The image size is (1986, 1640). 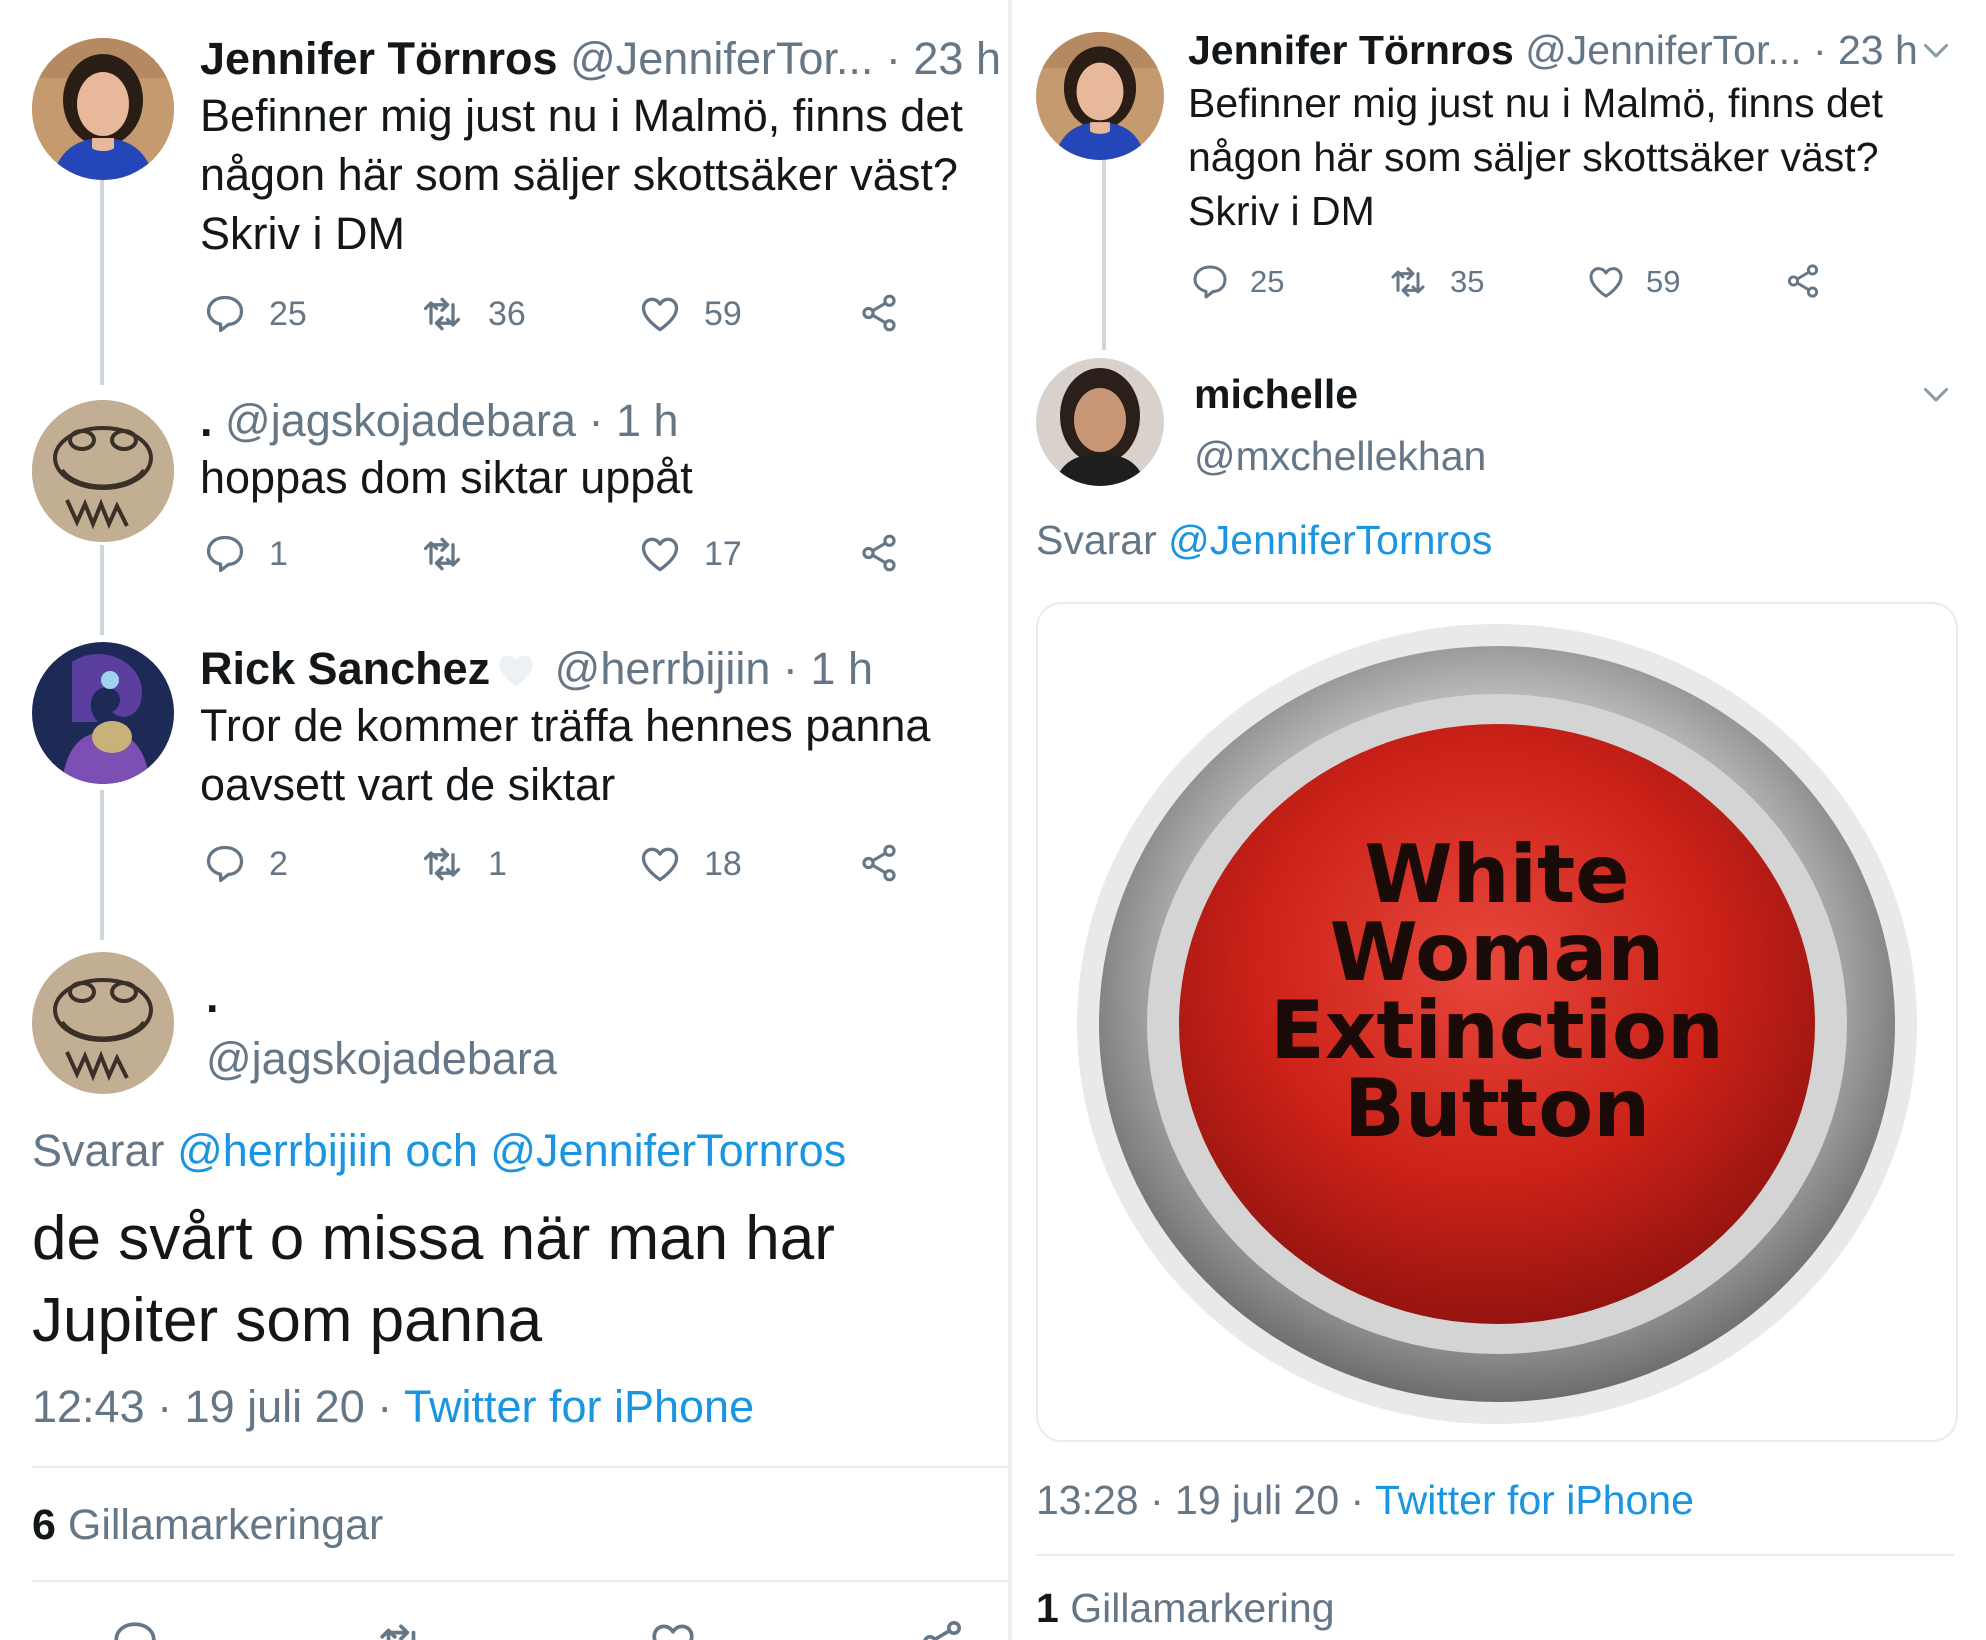 What do you see at coordinates (690, 864) in the screenshot?
I see `like-button: 18` at bounding box center [690, 864].